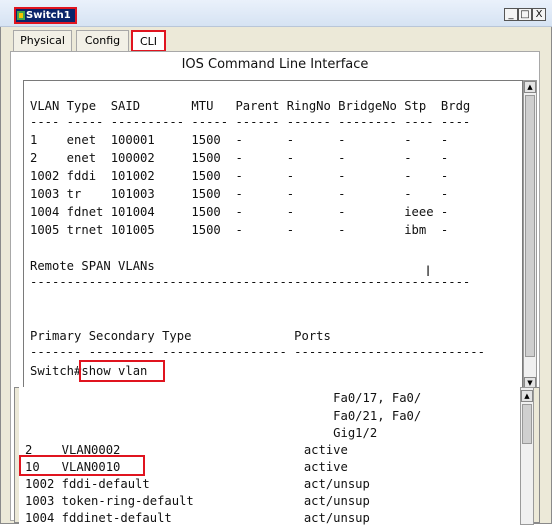  I want to click on vlan10-highlight, so click(82, 465).